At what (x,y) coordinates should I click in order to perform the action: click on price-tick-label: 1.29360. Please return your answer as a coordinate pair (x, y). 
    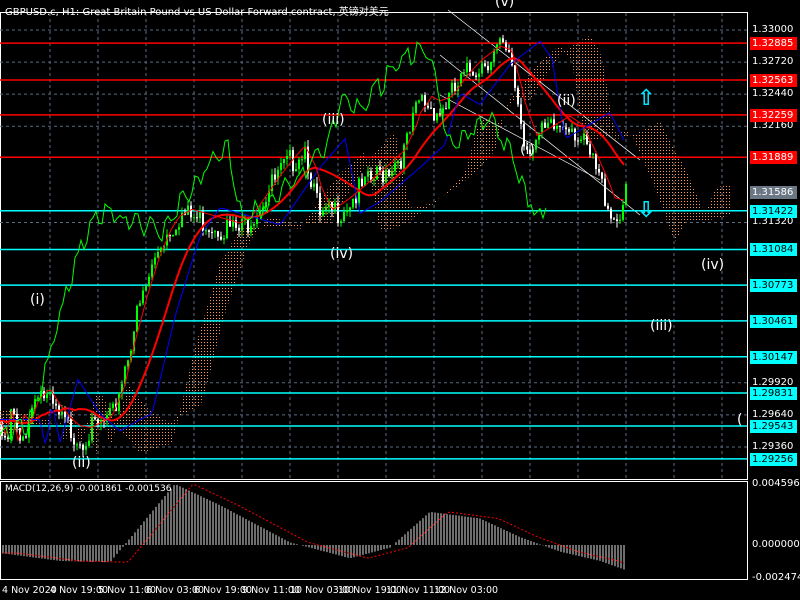
    Looking at the image, I should click on (773, 446).